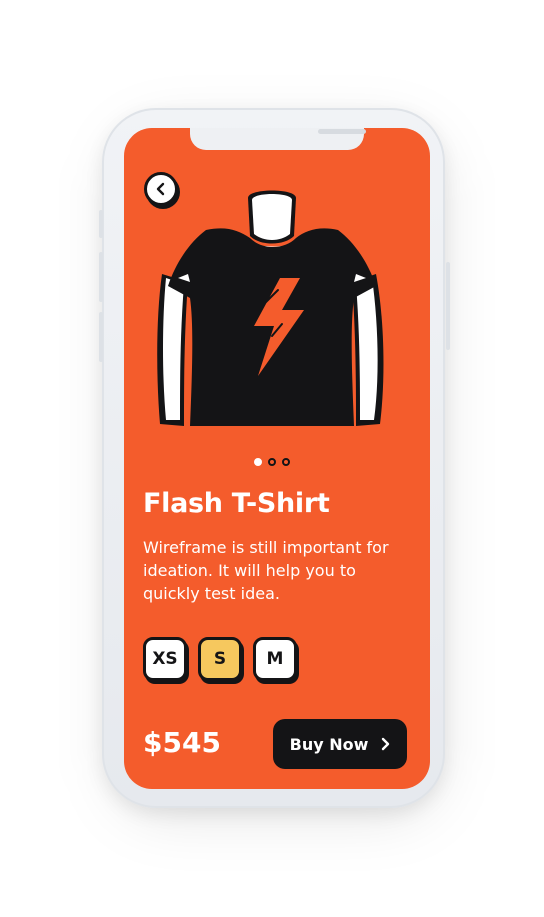  What do you see at coordinates (386, 744) in the screenshot?
I see `chevron-right-icon` at bounding box center [386, 744].